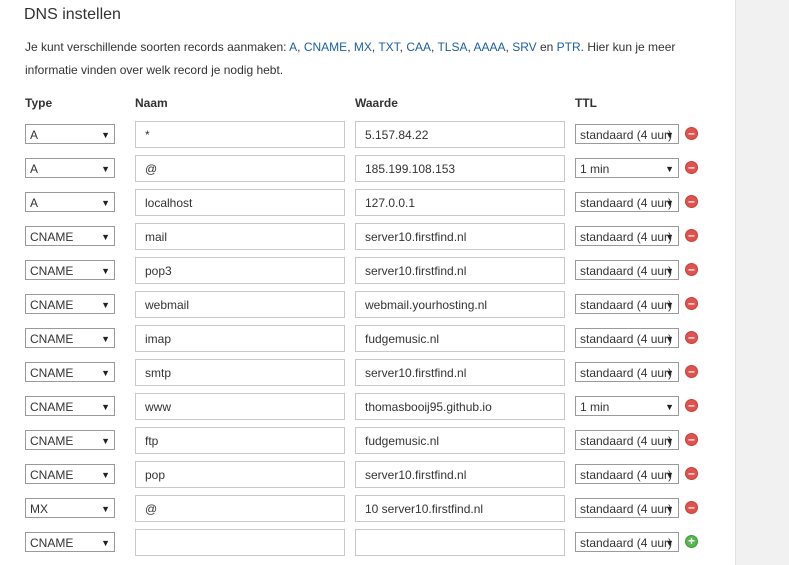 Image resolution: width=789 pixels, height=565 pixels. I want to click on link-record-a: A, so click(293, 47).